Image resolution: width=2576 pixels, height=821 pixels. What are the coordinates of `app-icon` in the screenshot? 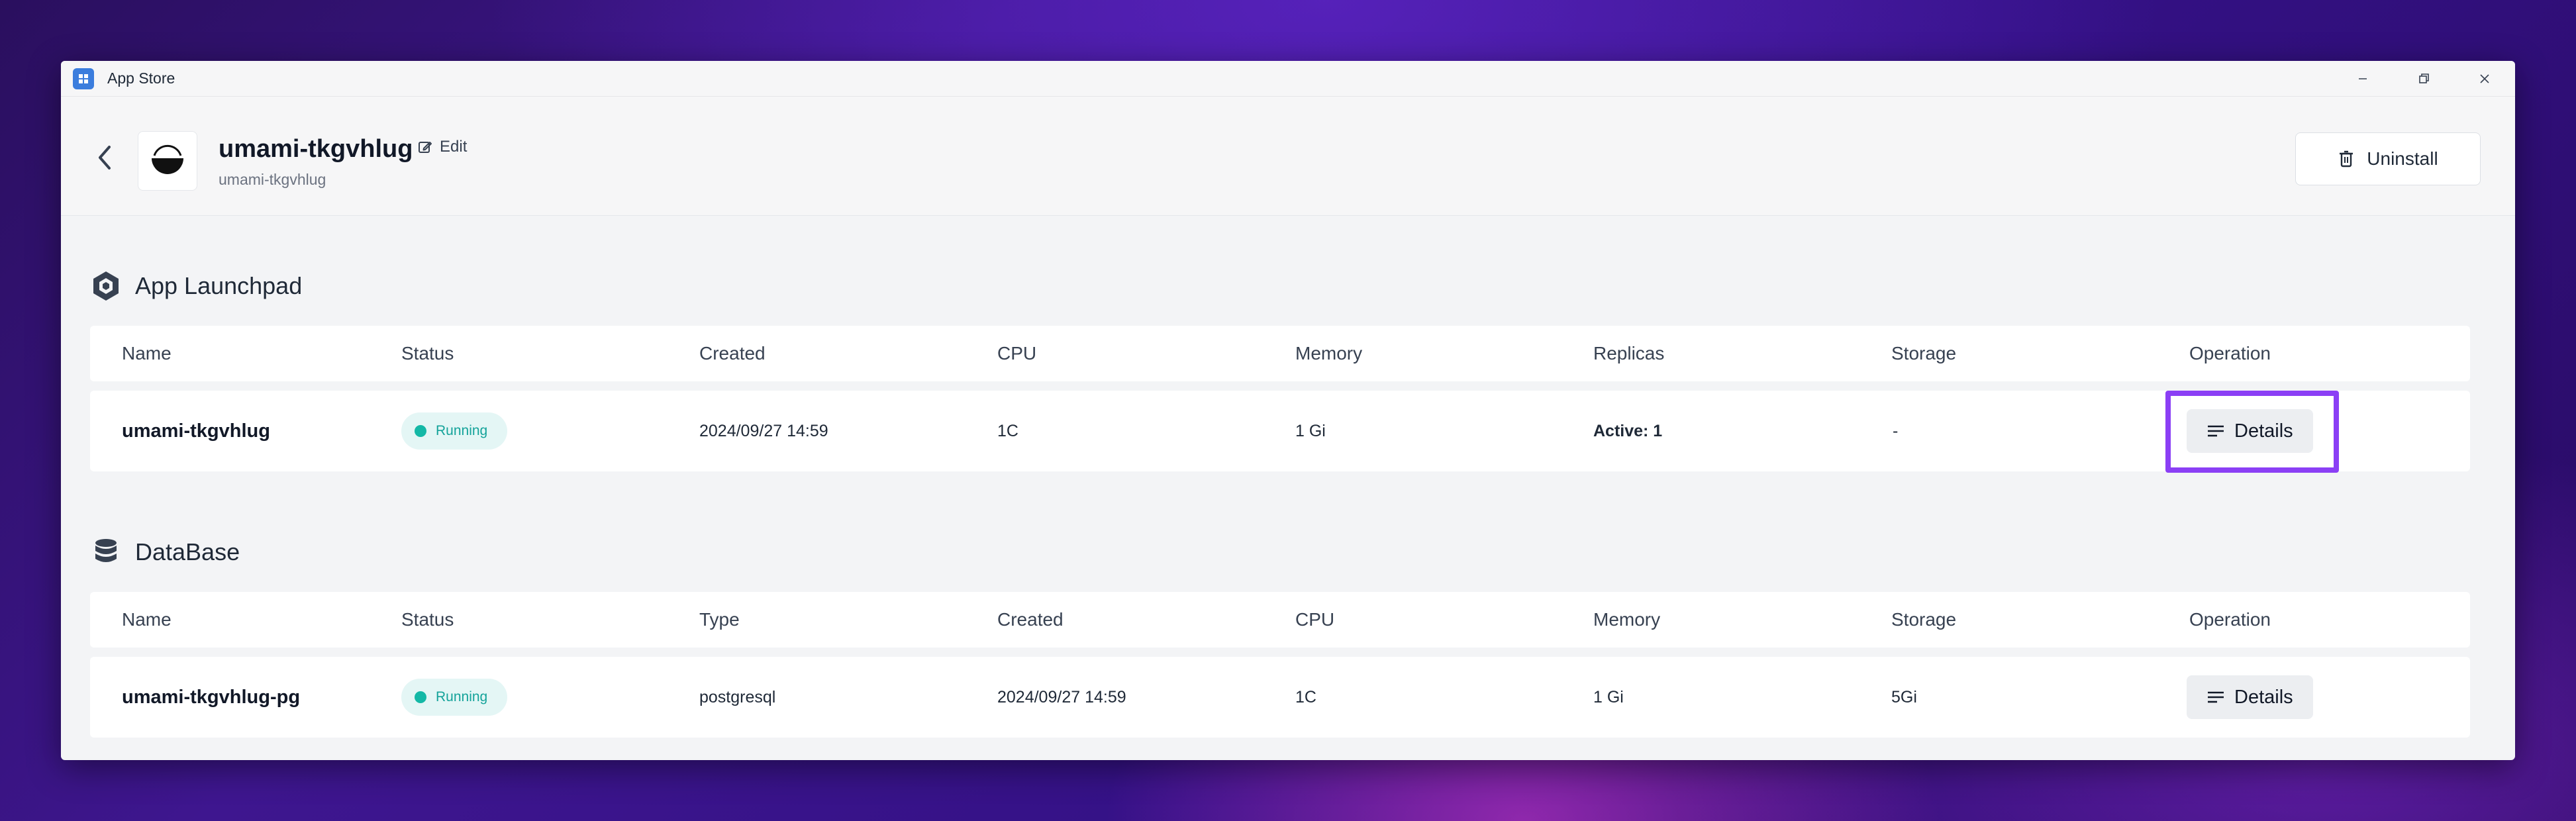 It's located at (167, 161).